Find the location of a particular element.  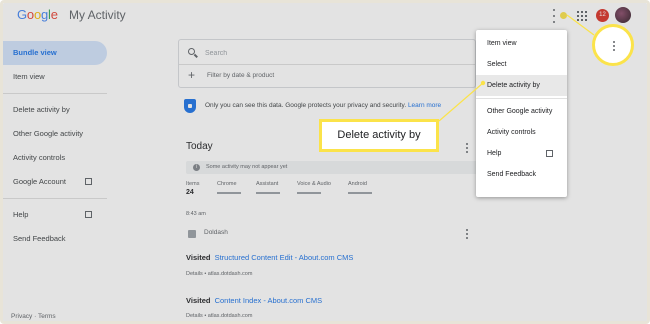

zoomed-more-vert is located at coordinates (613, 45).